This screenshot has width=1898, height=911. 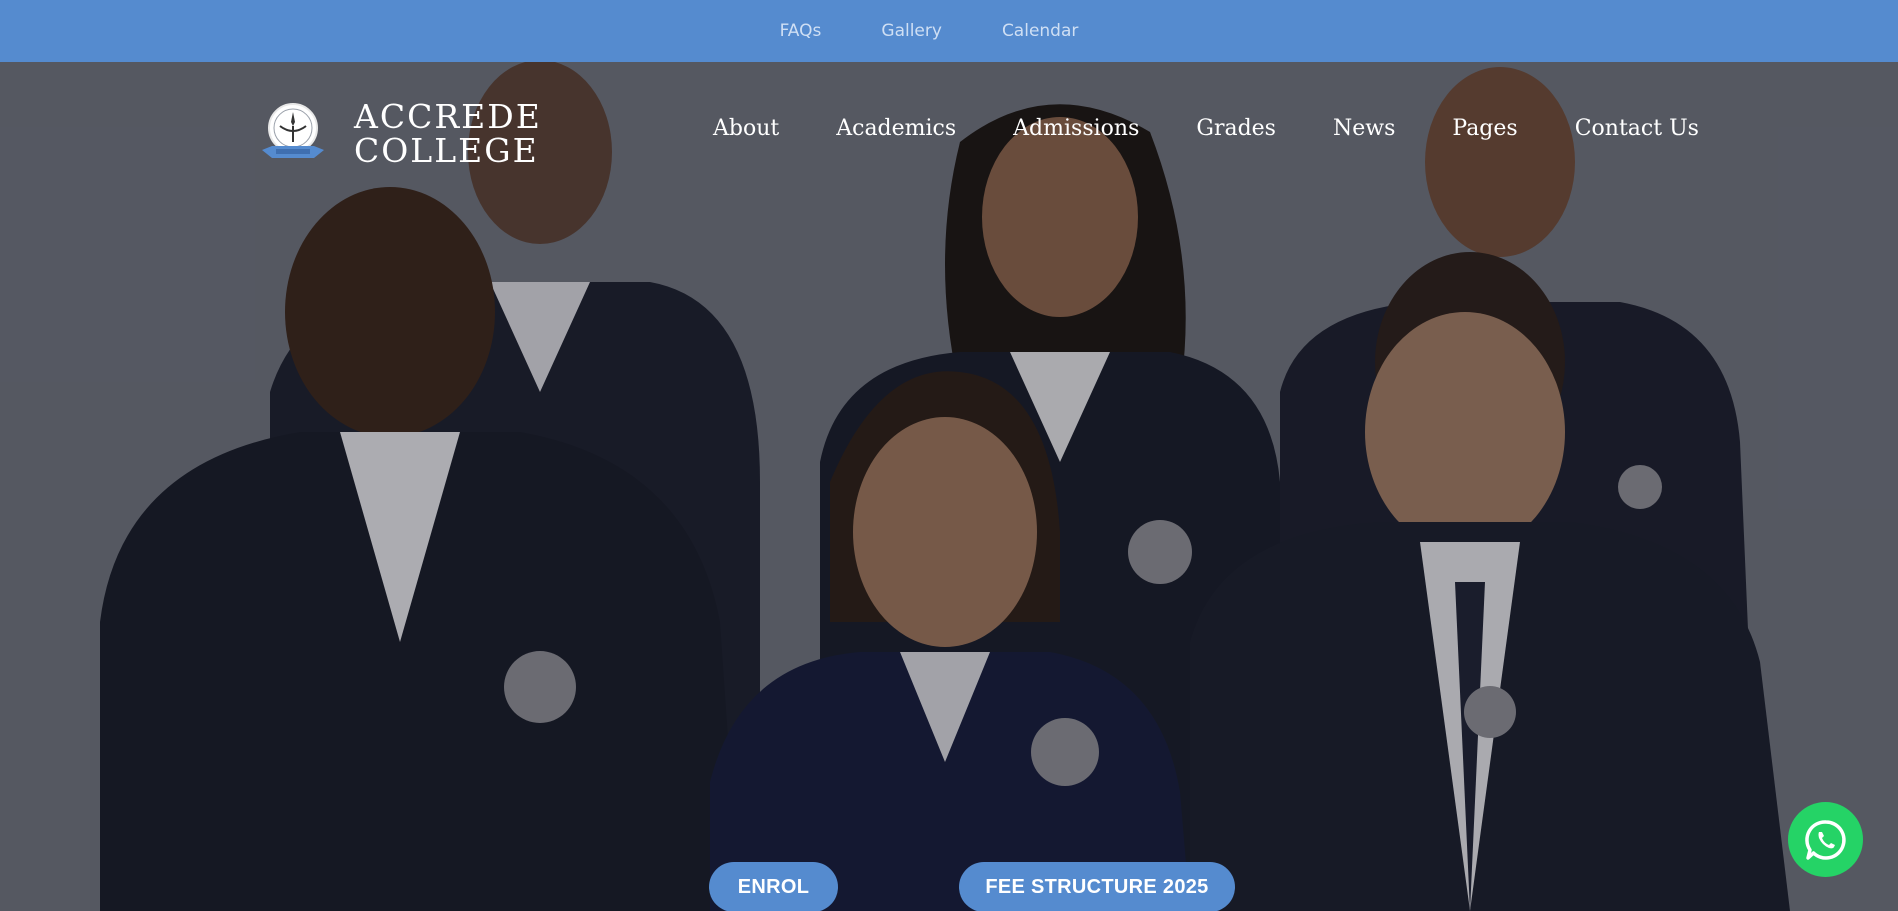 I want to click on brand-name: ACCREDE COLLEGE, so click(x=448, y=134).